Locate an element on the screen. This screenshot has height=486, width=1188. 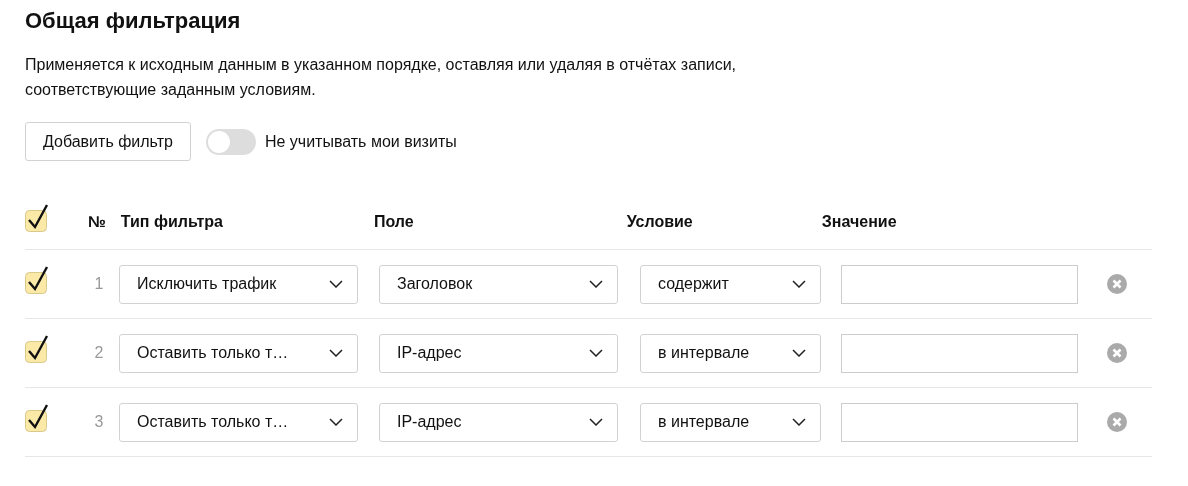
toggle-switch is located at coordinates (230, 141).